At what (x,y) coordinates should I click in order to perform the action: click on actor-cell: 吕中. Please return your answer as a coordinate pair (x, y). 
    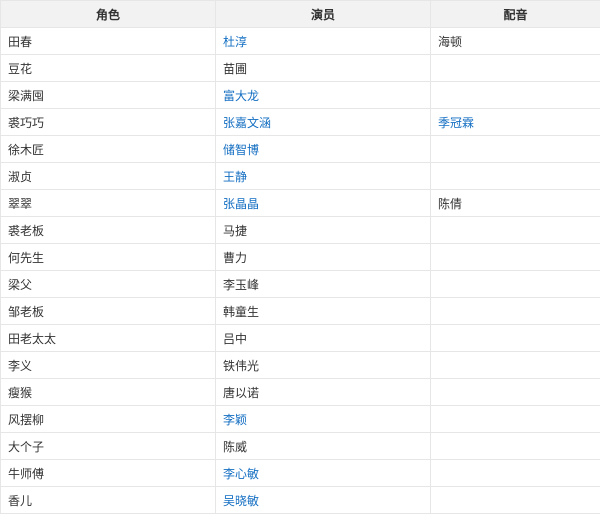
    Looking at the image, I should click on (323, 338).